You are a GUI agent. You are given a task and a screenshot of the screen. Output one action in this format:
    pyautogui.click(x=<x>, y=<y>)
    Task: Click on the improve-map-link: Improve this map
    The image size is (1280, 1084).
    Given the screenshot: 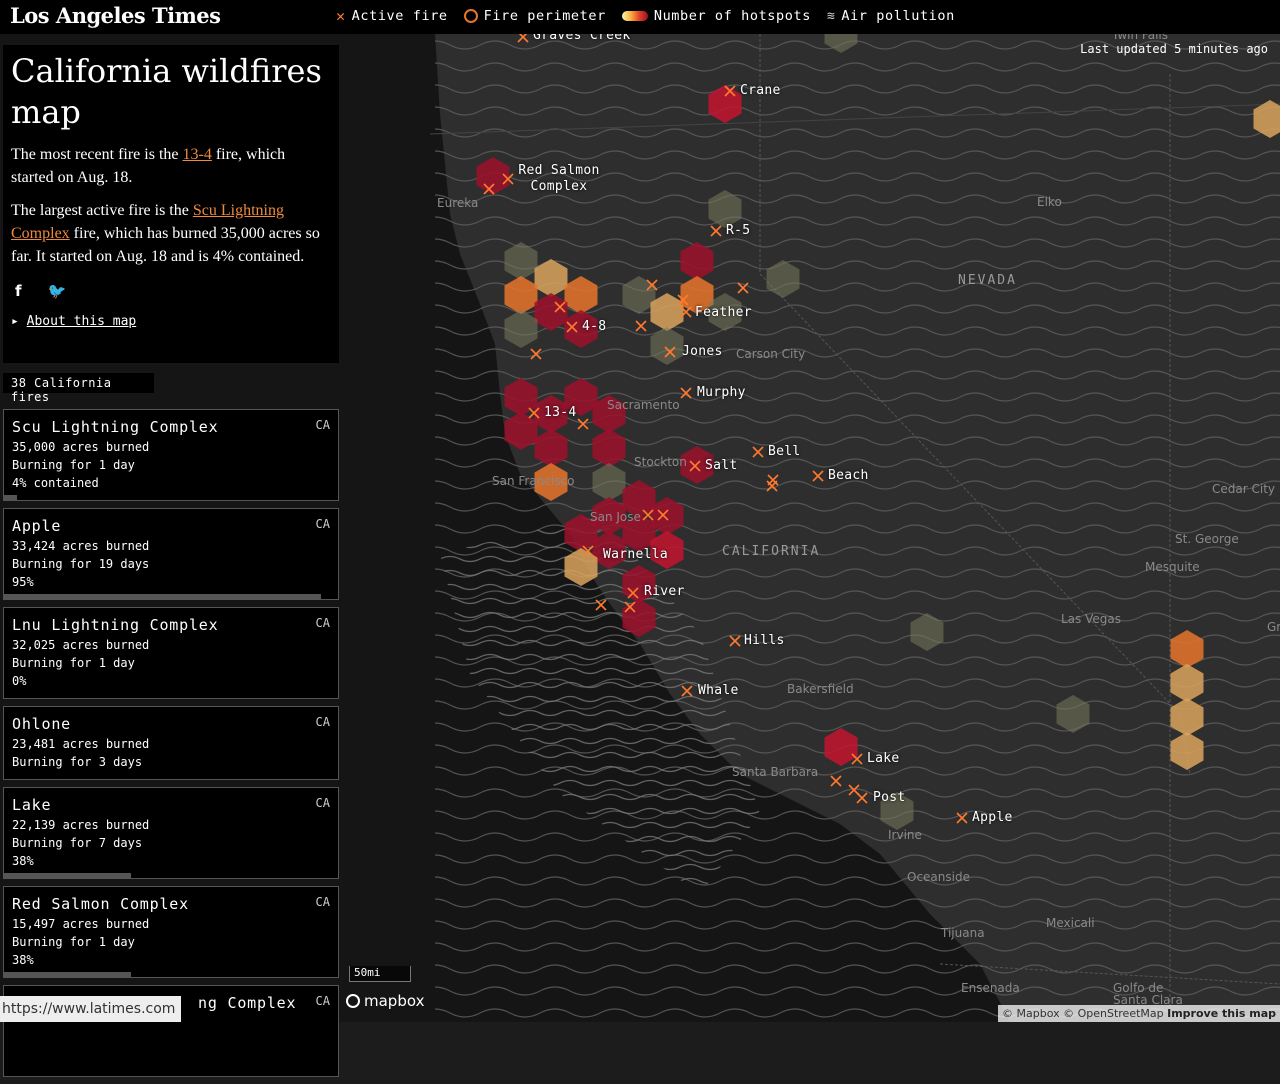 What is the action you would take?
    pyautogui.click(x=1221, y=1013)
    